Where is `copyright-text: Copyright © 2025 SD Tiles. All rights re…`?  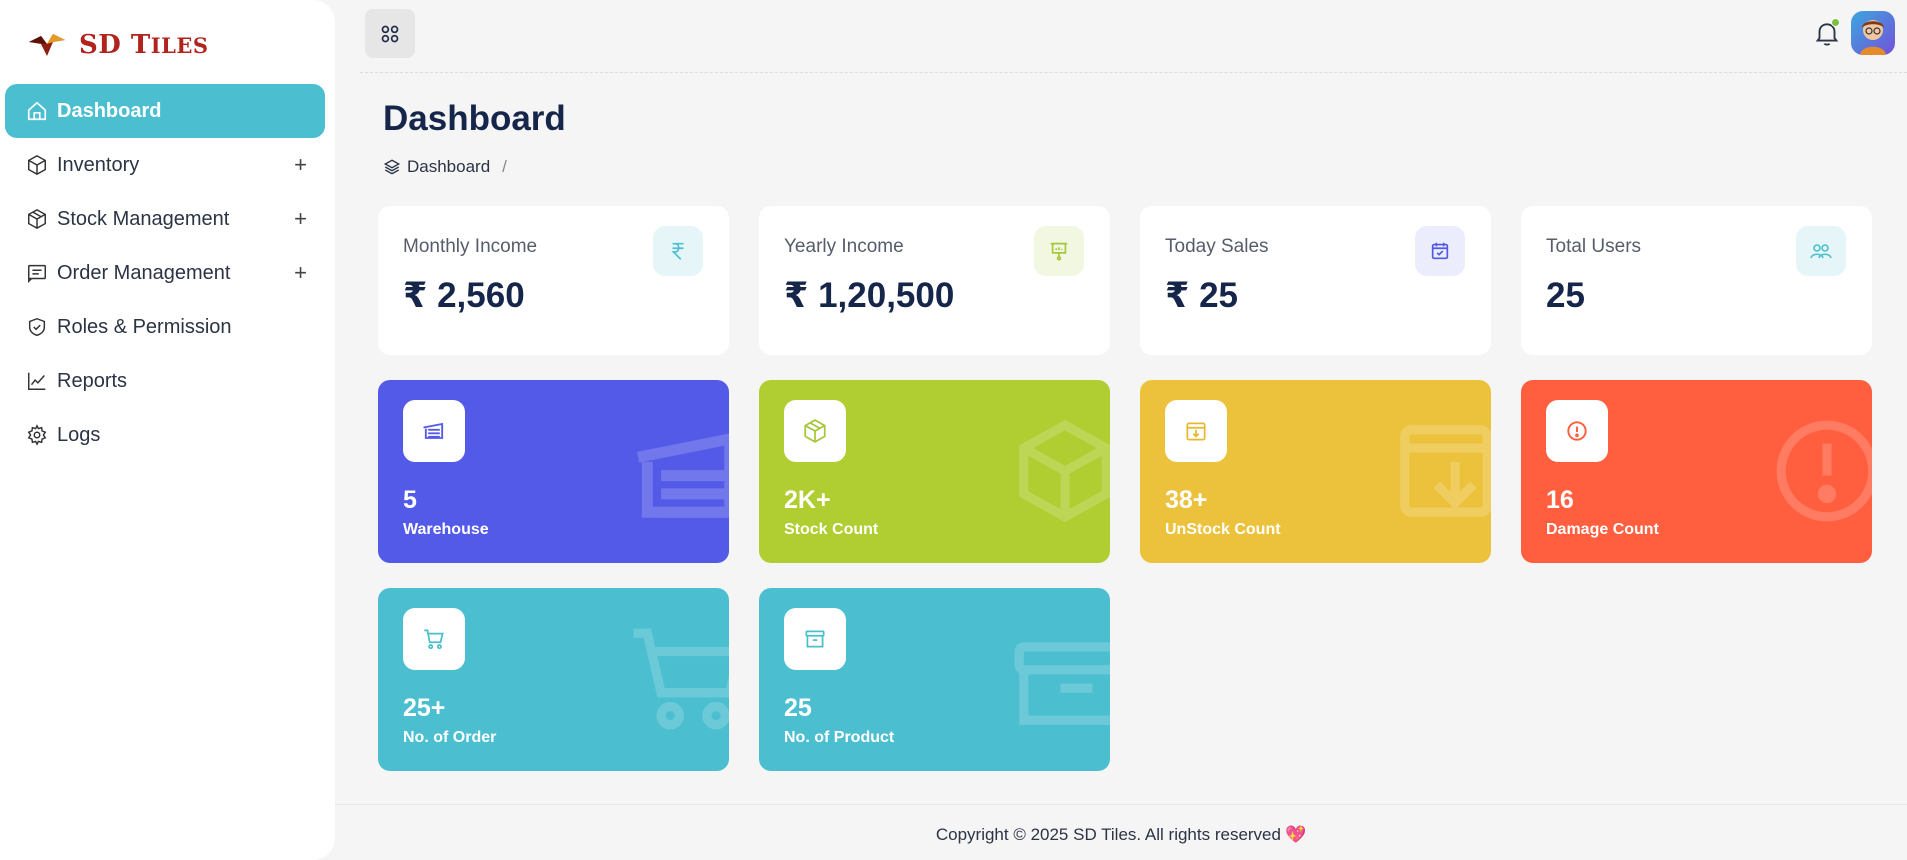 copyright-text: Copyright © 2025 SD Tiles. All rights re… is located at coordinates (1121, 834).